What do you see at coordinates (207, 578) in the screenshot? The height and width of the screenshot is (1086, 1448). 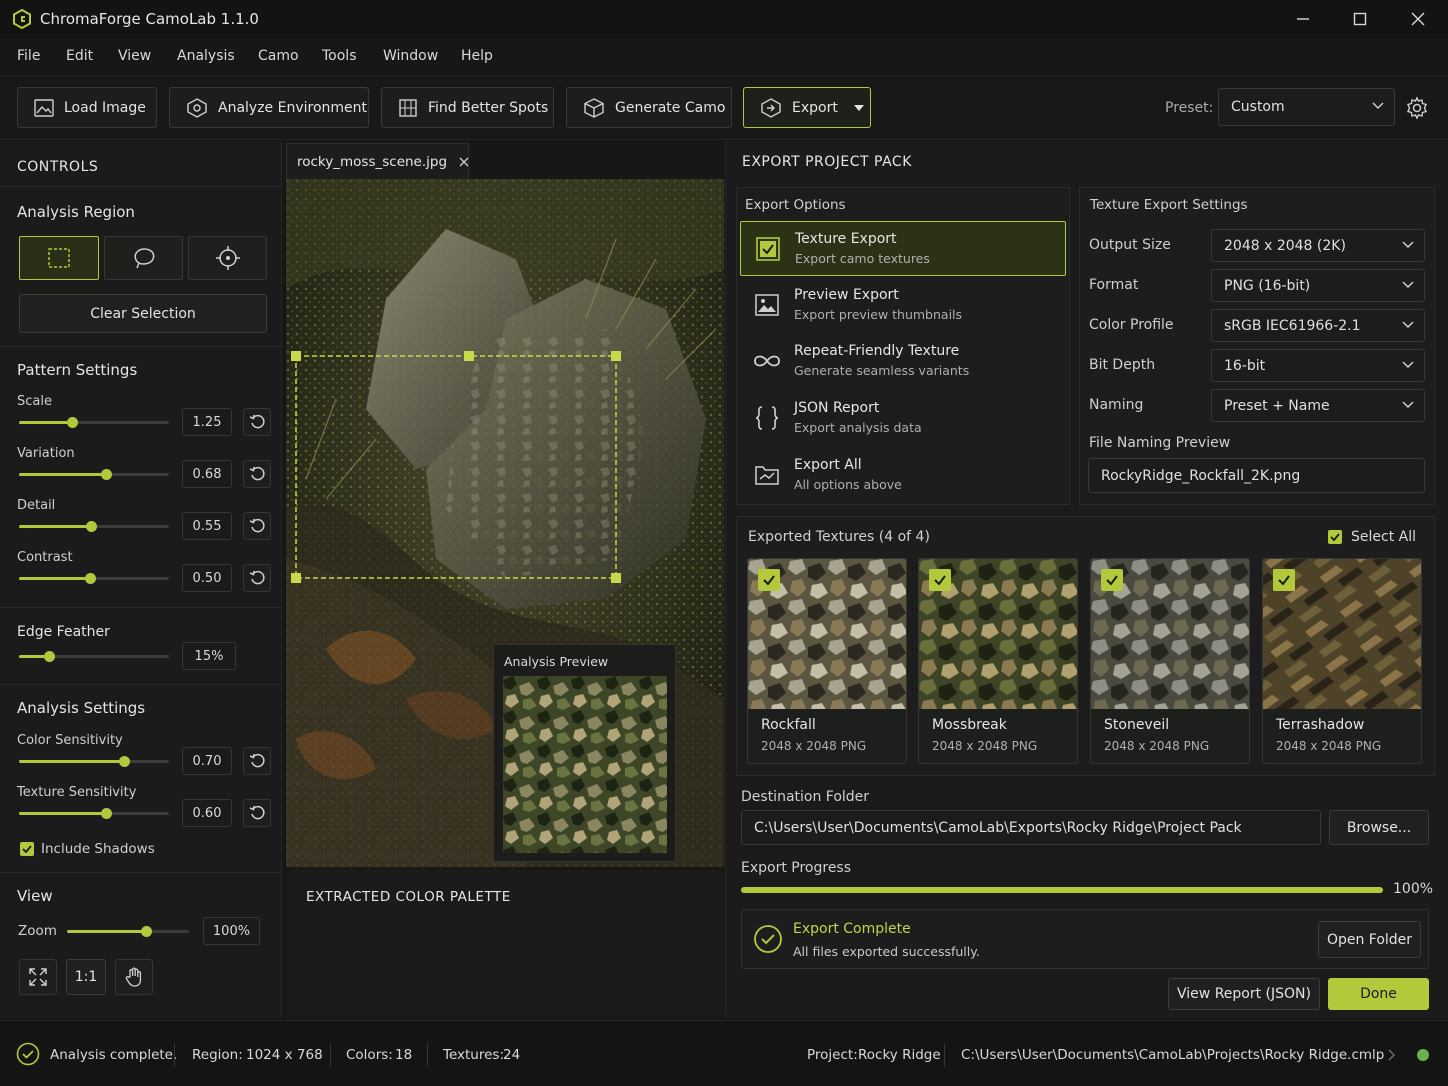 I see `contrast-value: 0.50` at bounding box center [207, 578].